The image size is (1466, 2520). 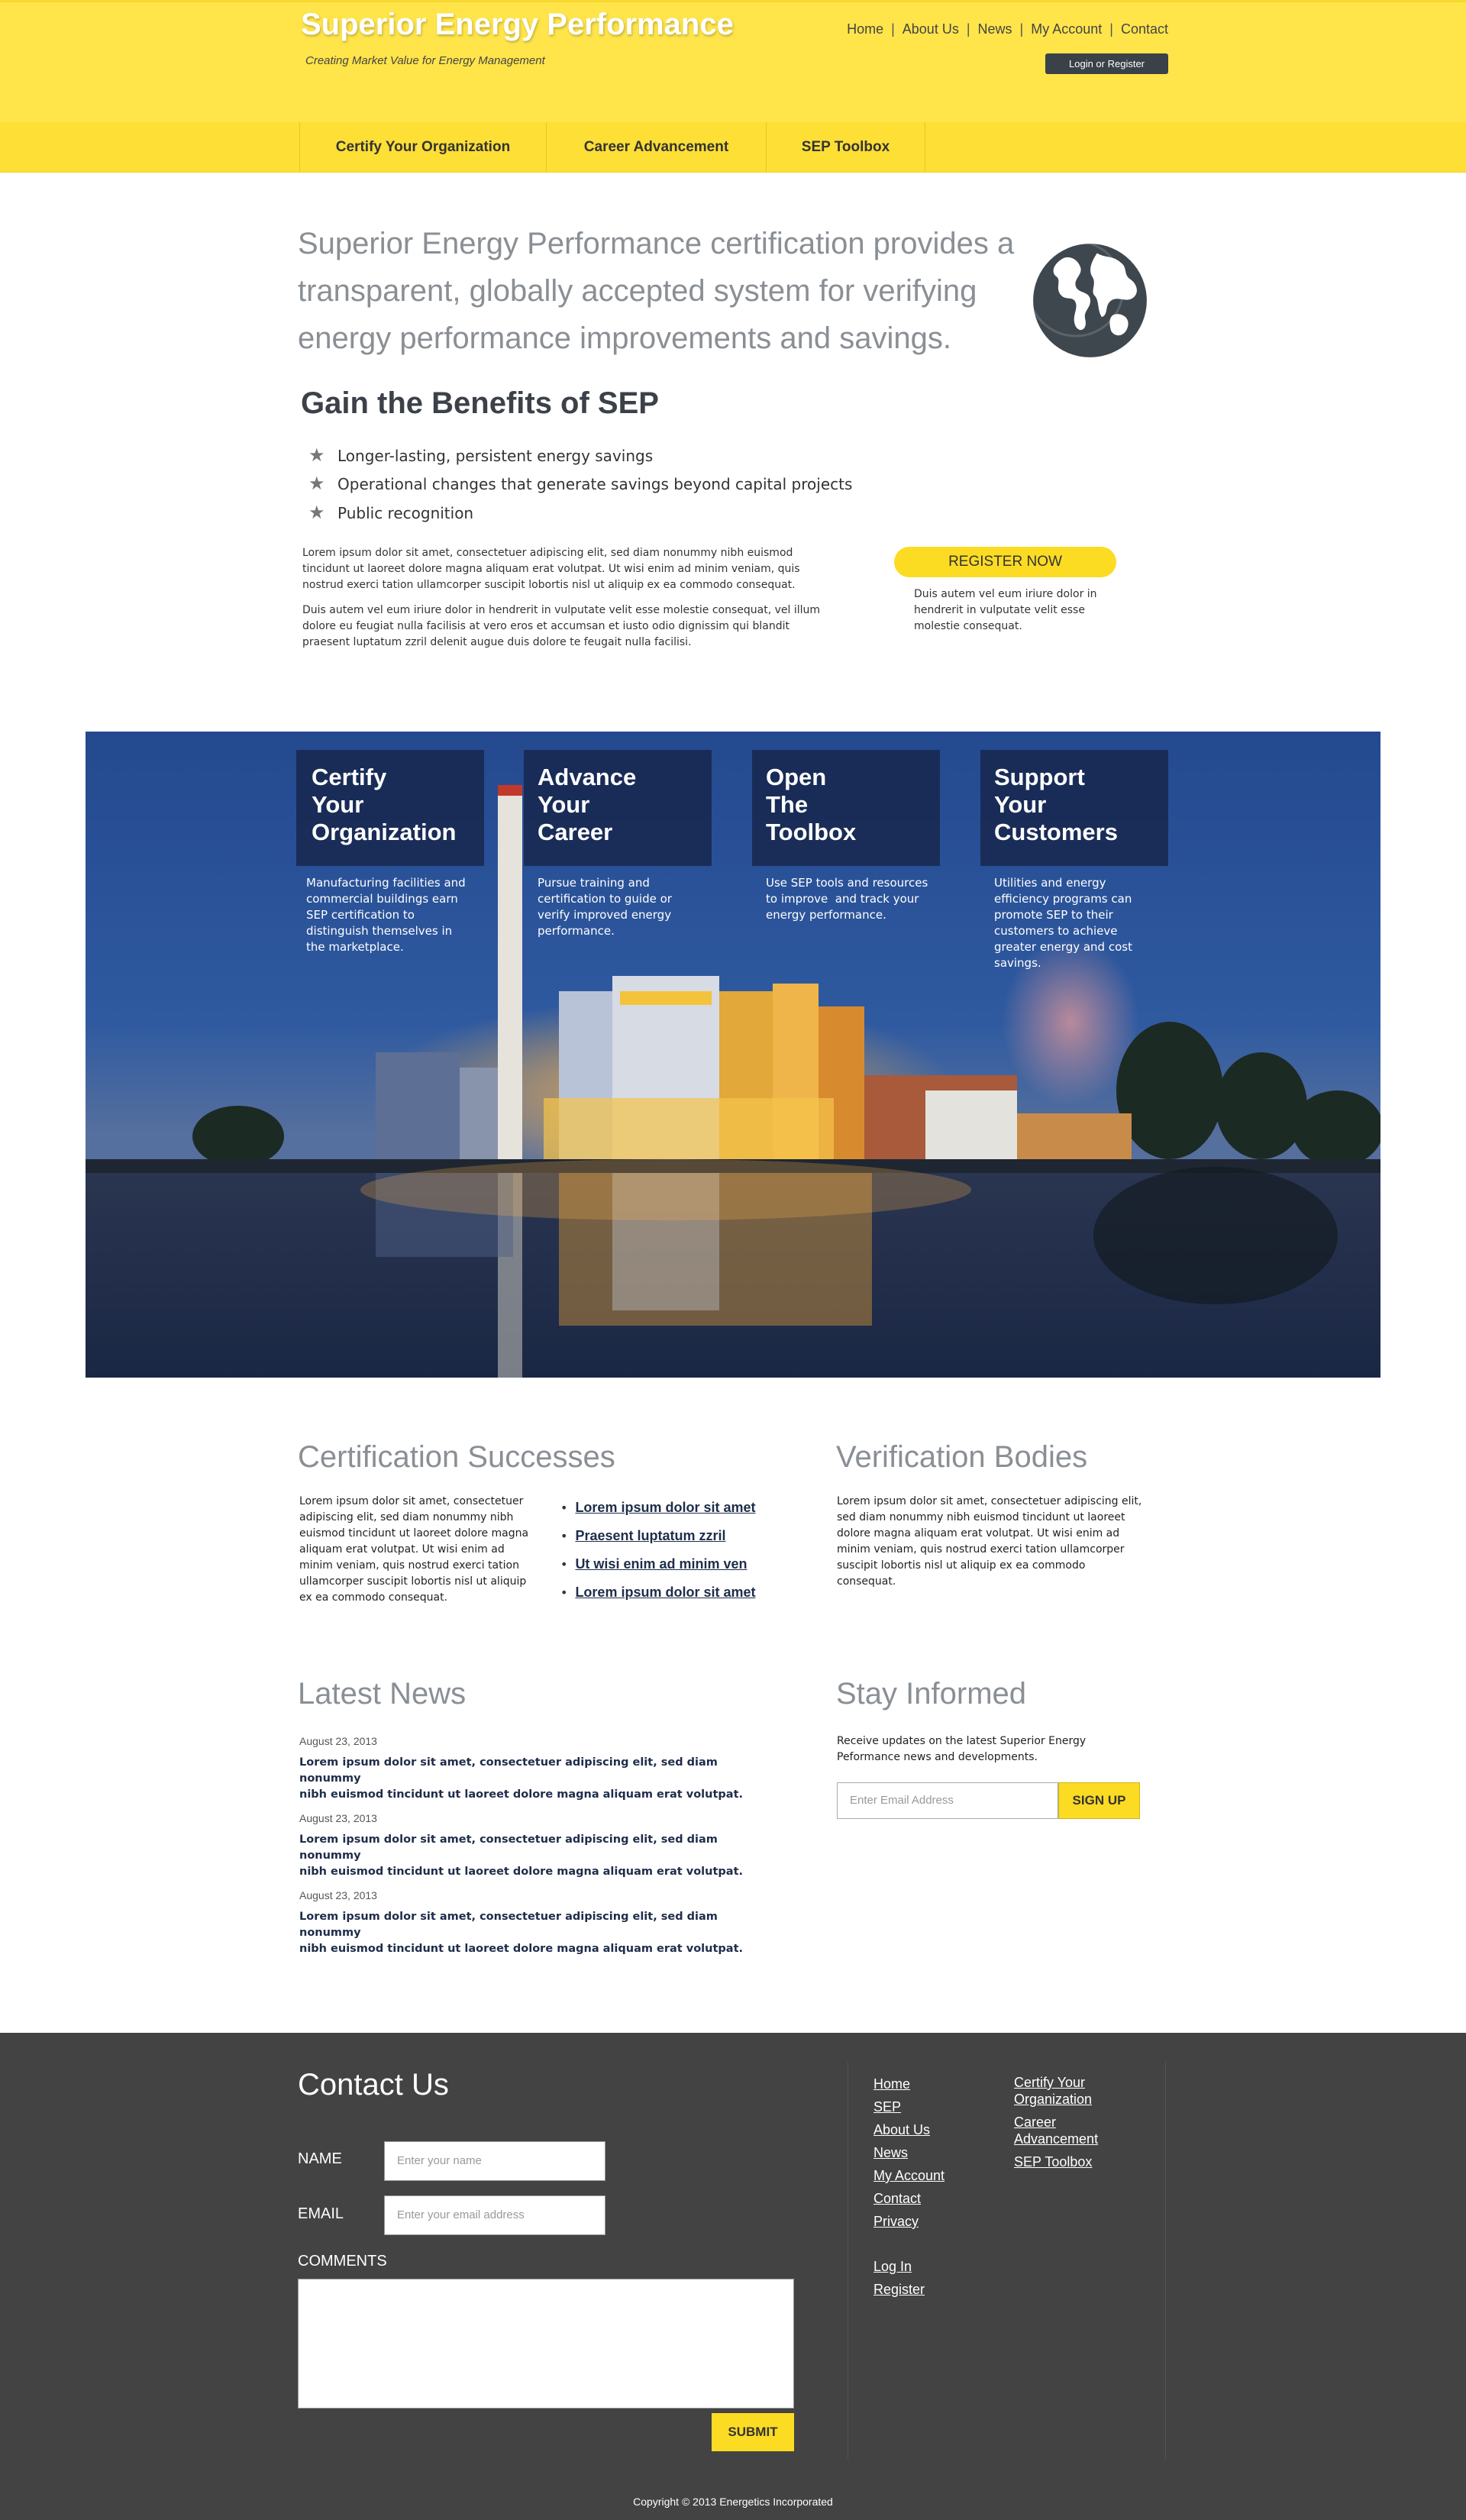 What do you see at coordinates (1035, 2122) in the screenshot?
I see `footer-link-line: Career` at bounding box center [1035, 2122].